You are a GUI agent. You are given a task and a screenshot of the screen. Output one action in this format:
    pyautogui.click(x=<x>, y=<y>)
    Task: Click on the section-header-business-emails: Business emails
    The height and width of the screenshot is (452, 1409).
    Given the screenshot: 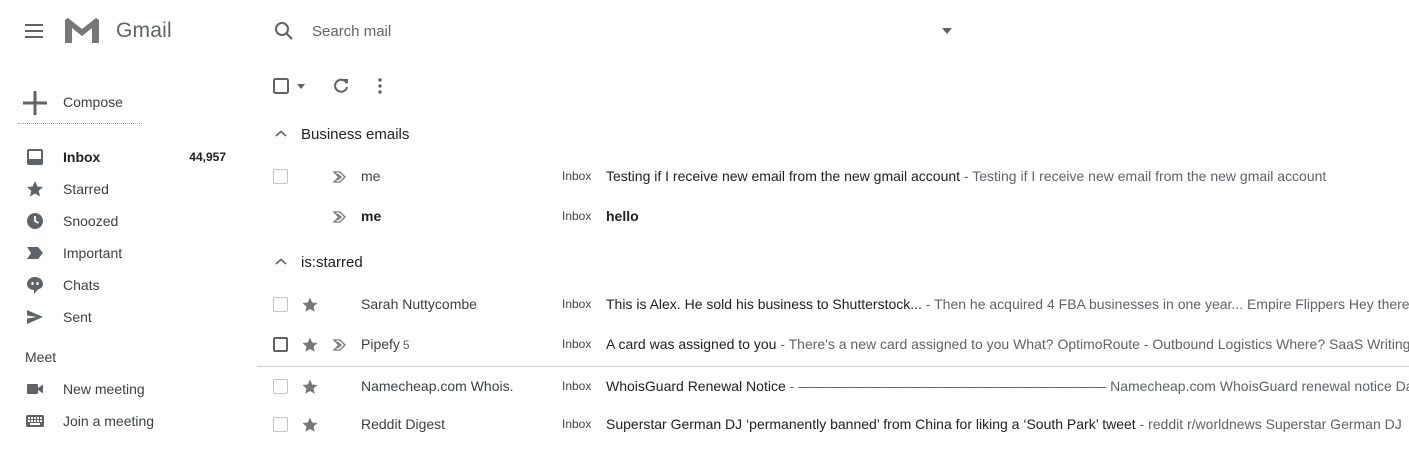 What is the action you would take?
    pyautogui.click(x=420, y=134)
    